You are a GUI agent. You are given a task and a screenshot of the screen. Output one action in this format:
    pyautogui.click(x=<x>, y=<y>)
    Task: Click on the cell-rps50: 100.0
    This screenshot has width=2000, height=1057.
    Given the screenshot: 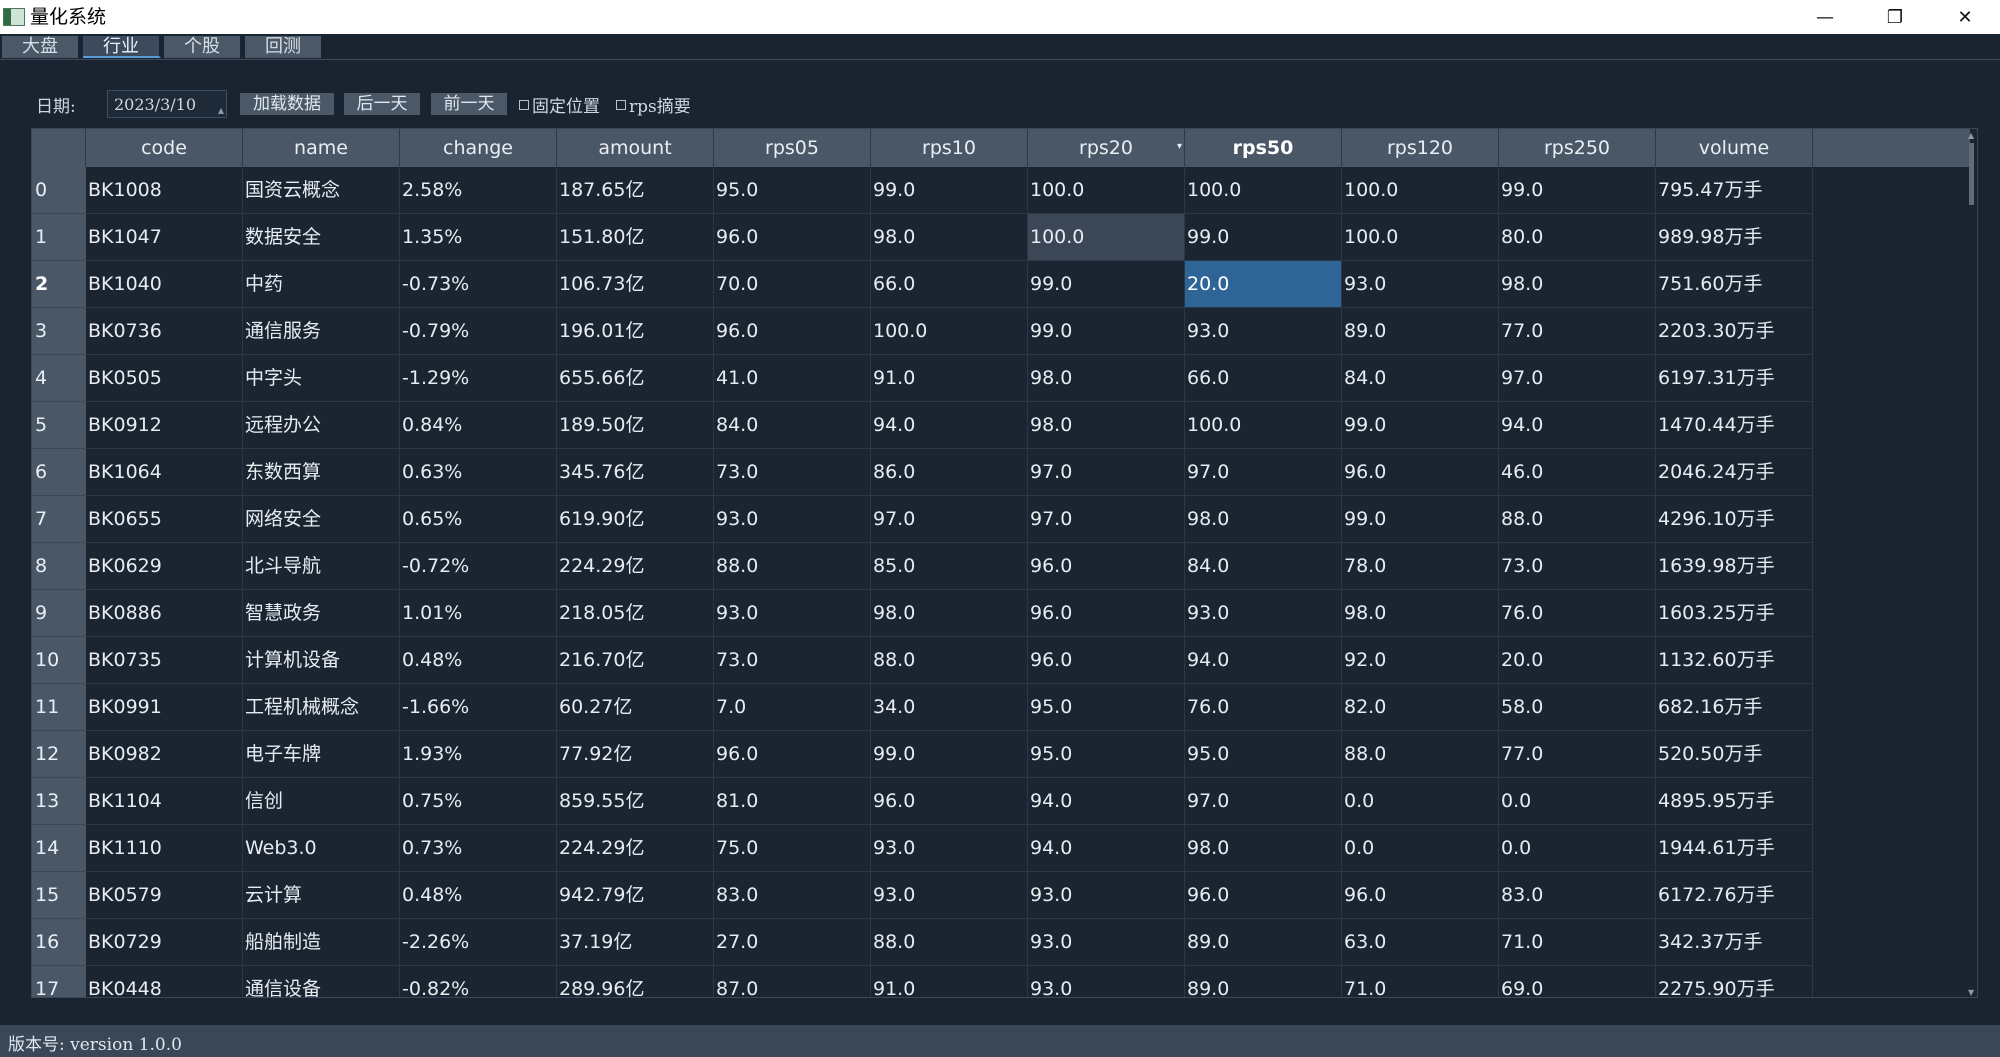 What is the action you would take?
    pyautogui.click(x=1263, y=425)
    